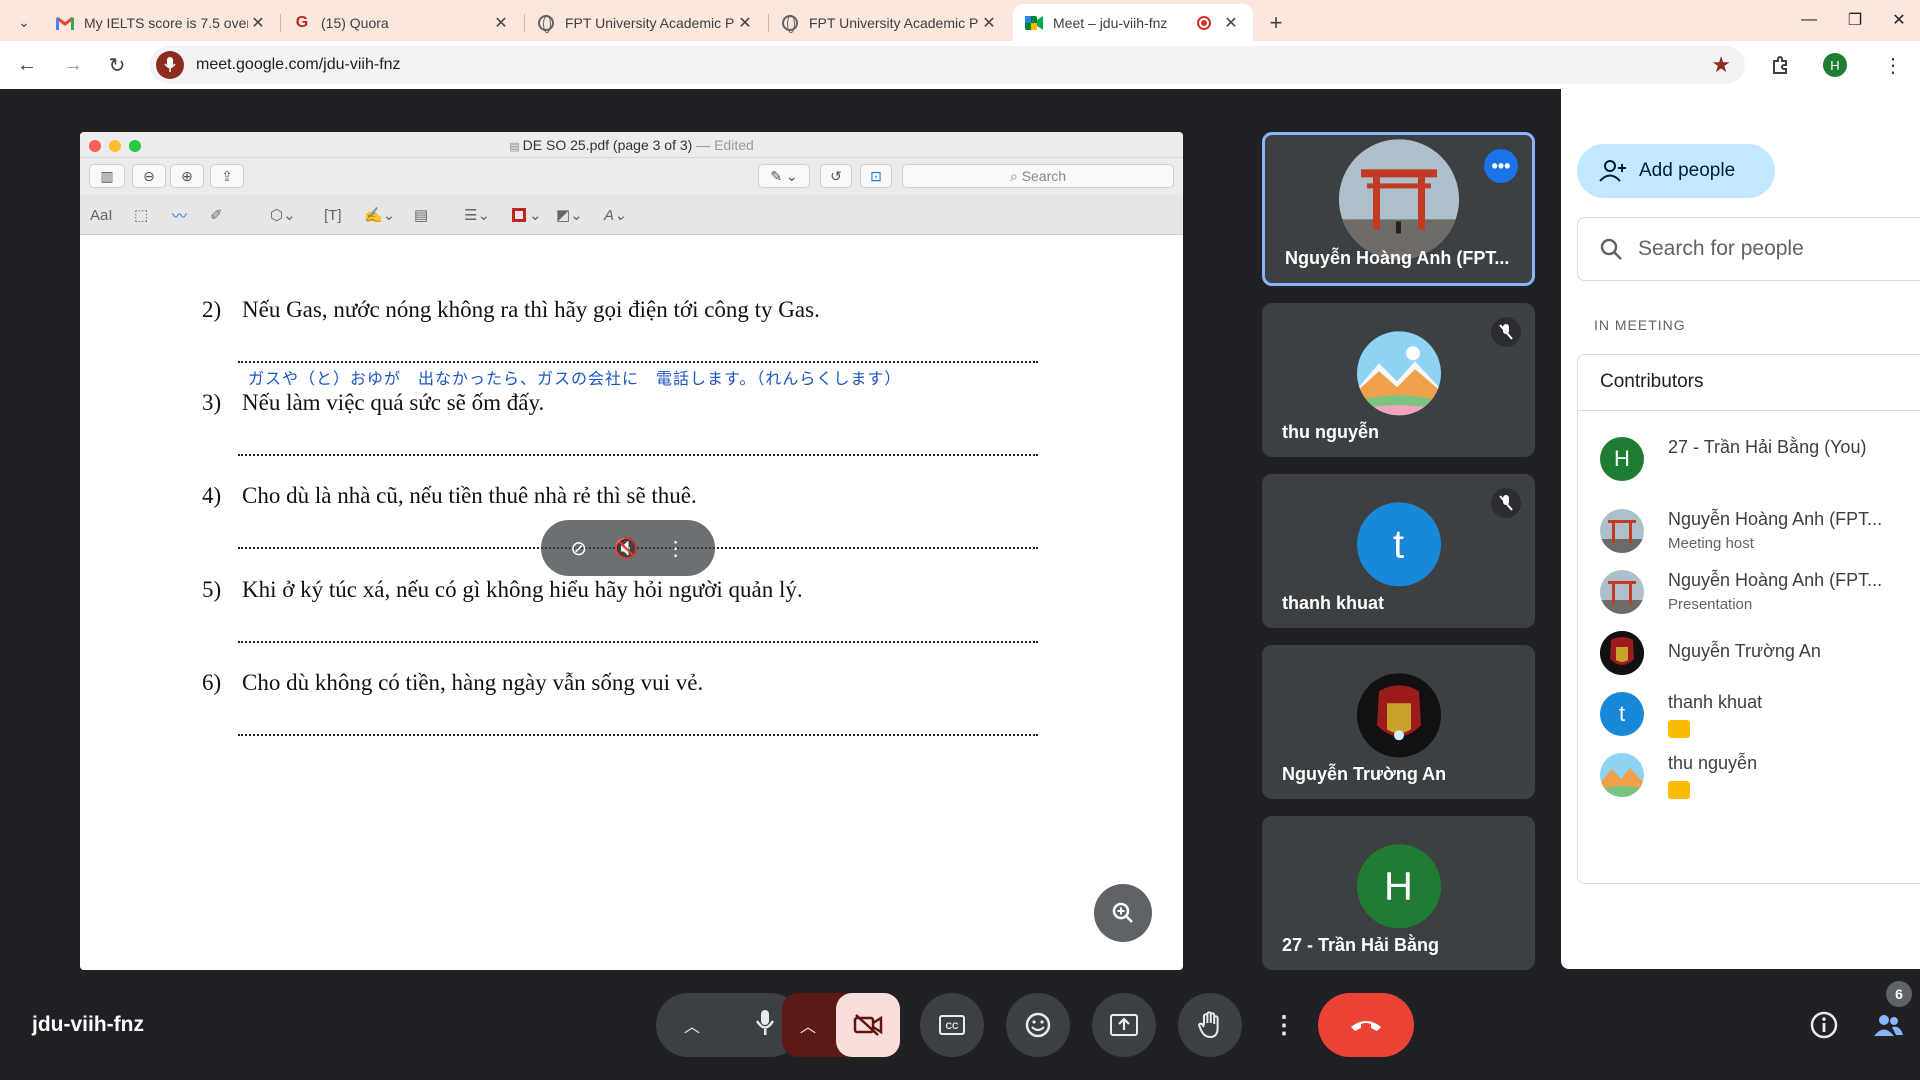 Image resolution: width=1920 pixels, height=1080 pixels. I want to click on microphone-icon, so click(765, 1025).